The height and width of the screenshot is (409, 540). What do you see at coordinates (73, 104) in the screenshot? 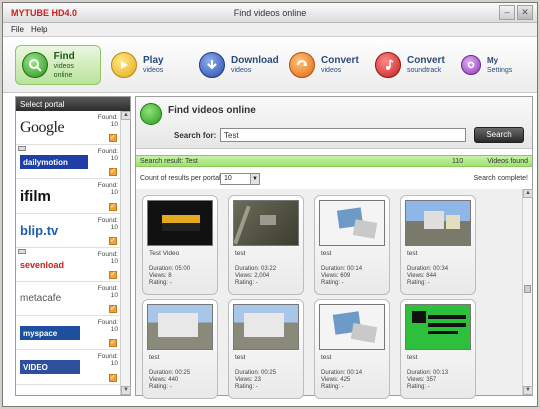
I see `sidebar-header: Select portal` at bounding box center [73, 104].